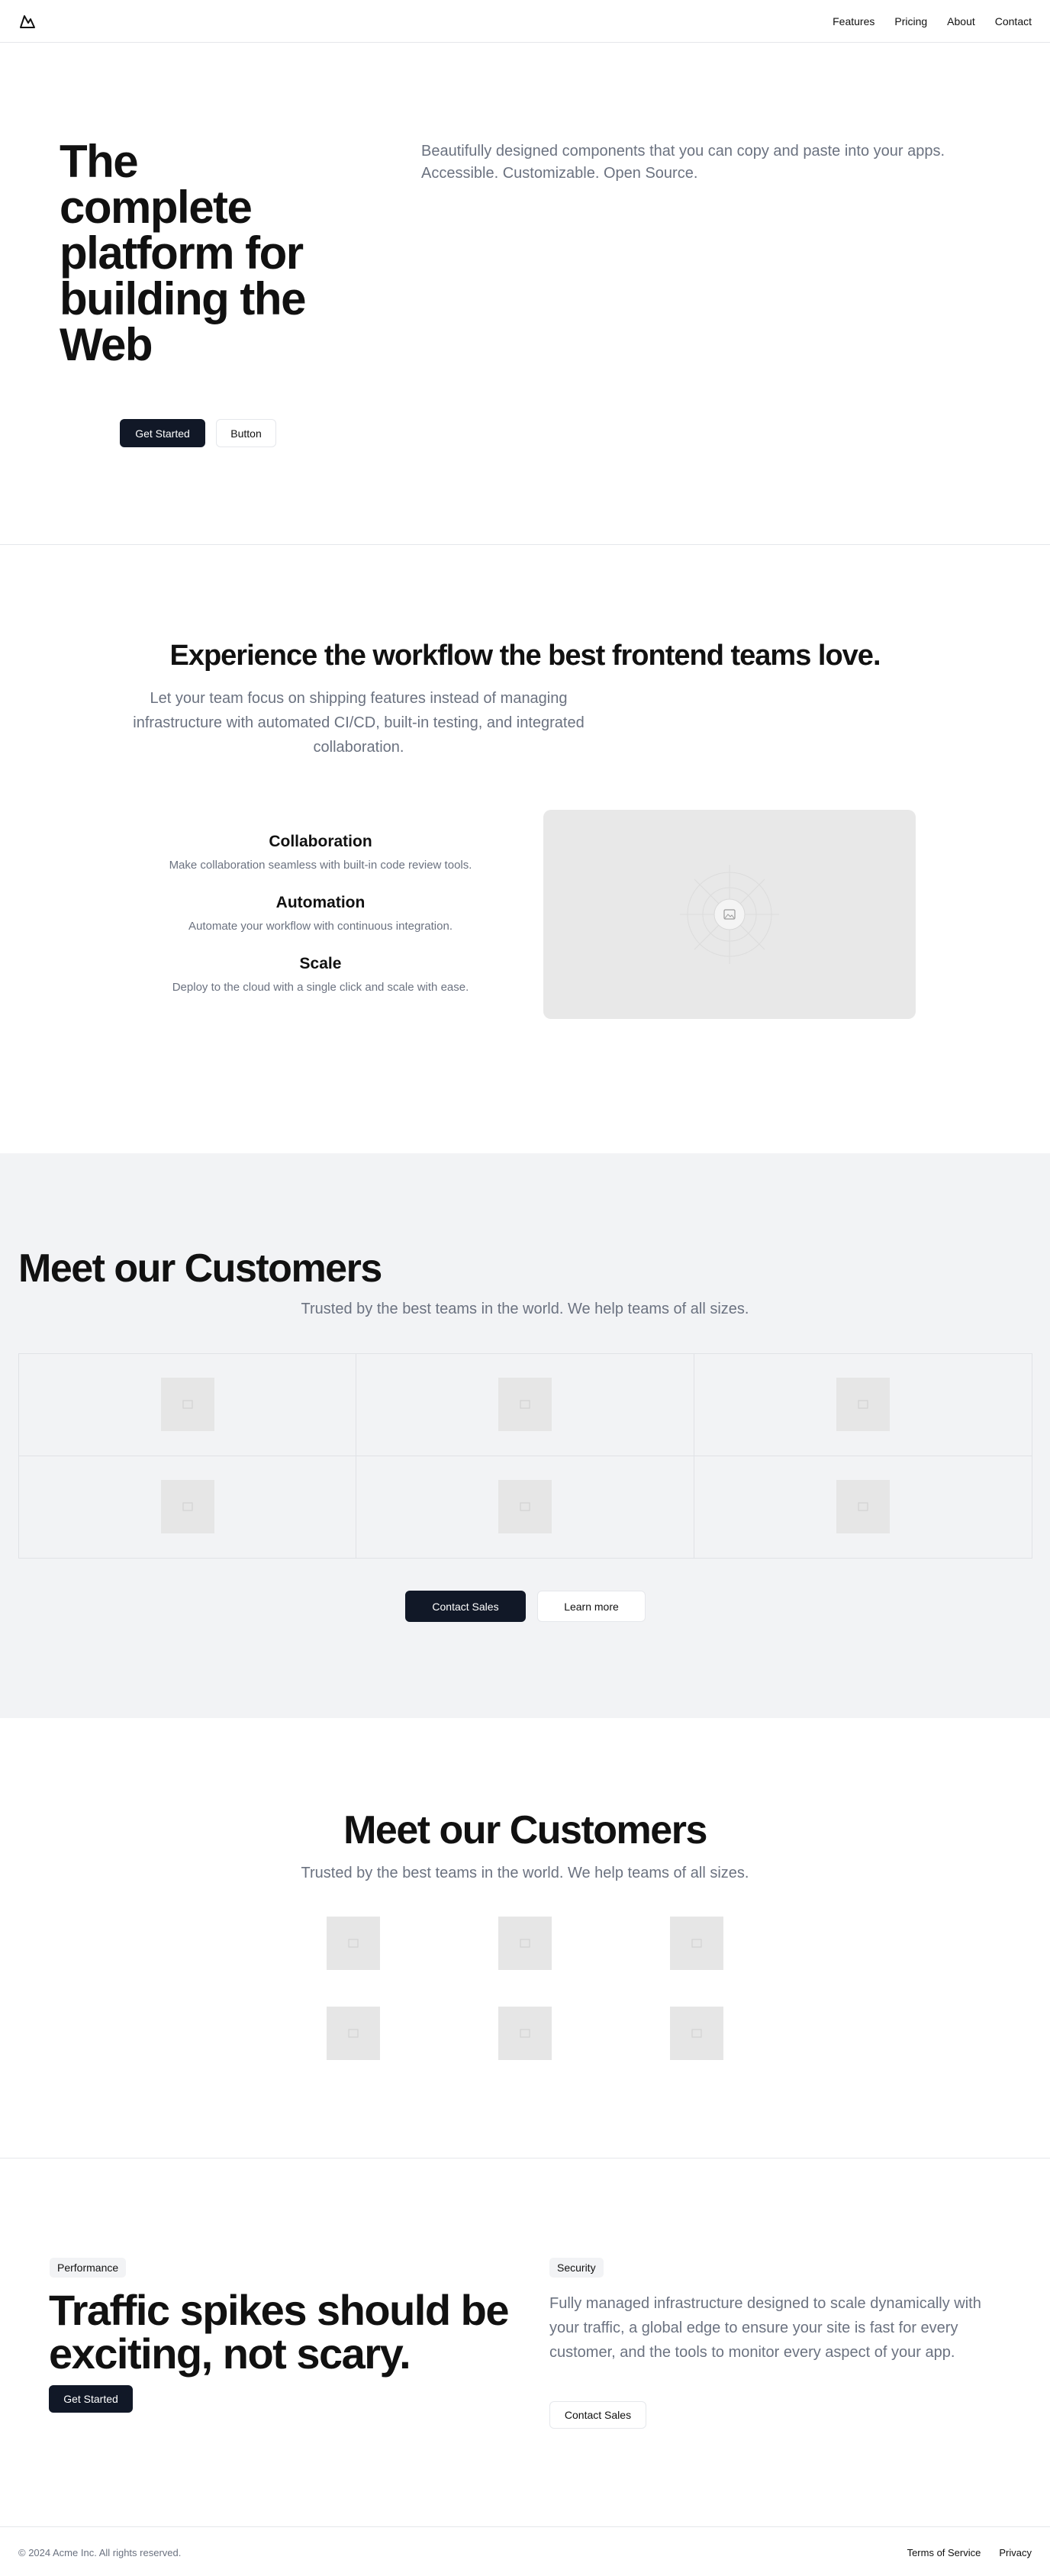 The image size is (1050, 2576). What do you see at coordinates (944, 2552) in the screenshot?
I see `terms-link: Terms of Service` at bounding box center [944, 2552].